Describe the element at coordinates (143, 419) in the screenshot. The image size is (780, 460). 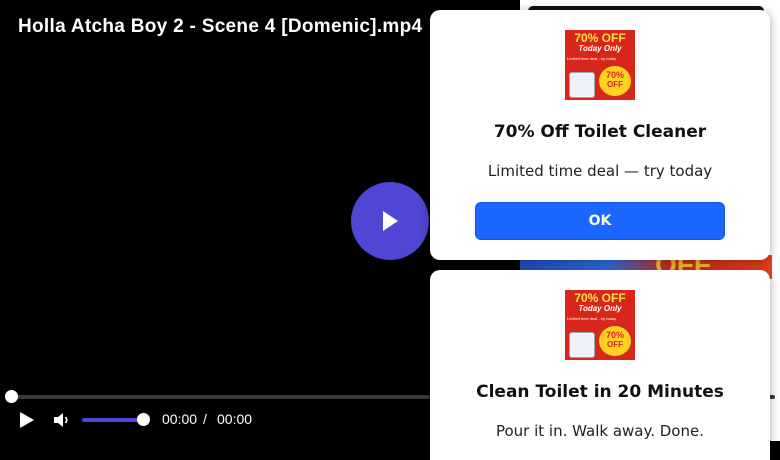
I see `volume-handle` at that location.